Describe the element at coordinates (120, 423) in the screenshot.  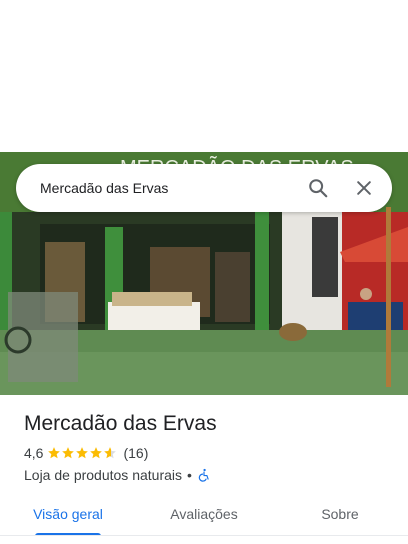
I see `place-title: Mercadão das Ervas` at that location.